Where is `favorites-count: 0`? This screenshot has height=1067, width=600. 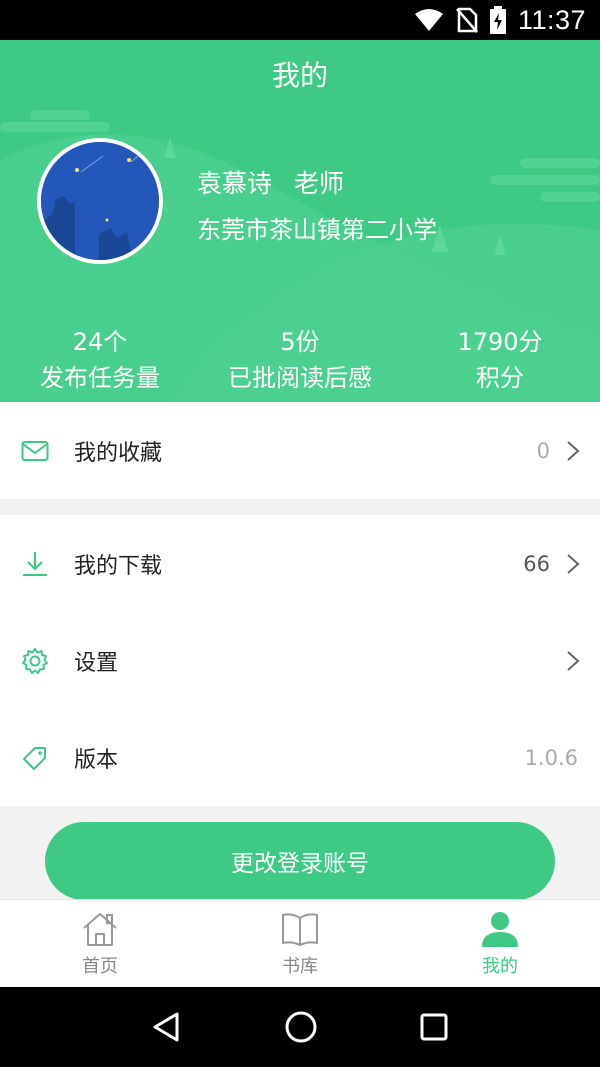
favorites-count: 0 is located at coordinates (543, 450).